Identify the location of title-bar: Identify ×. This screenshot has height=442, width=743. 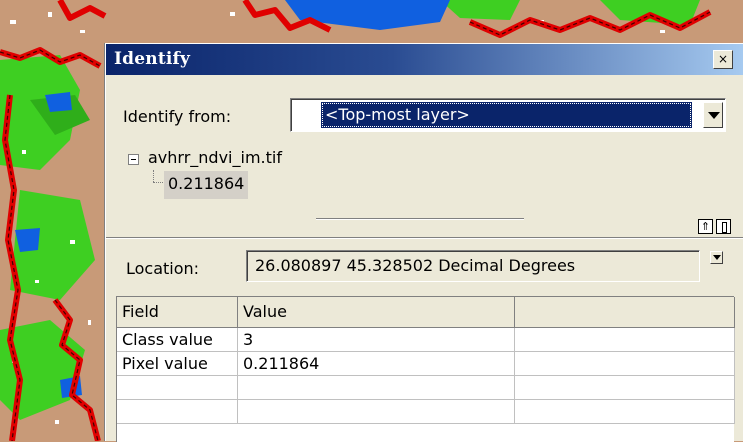
(424, 59).